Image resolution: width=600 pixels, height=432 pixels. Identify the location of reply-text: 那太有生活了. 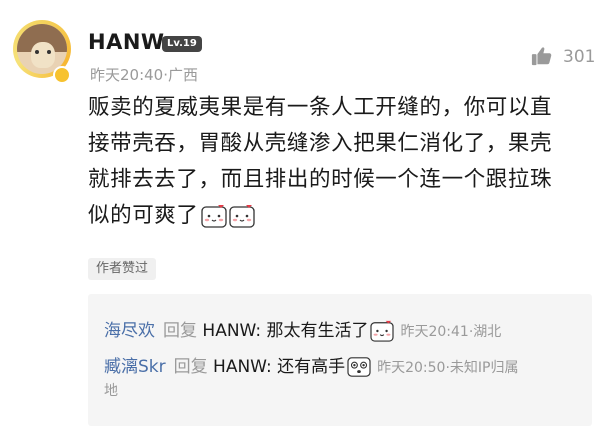
(317, 331).